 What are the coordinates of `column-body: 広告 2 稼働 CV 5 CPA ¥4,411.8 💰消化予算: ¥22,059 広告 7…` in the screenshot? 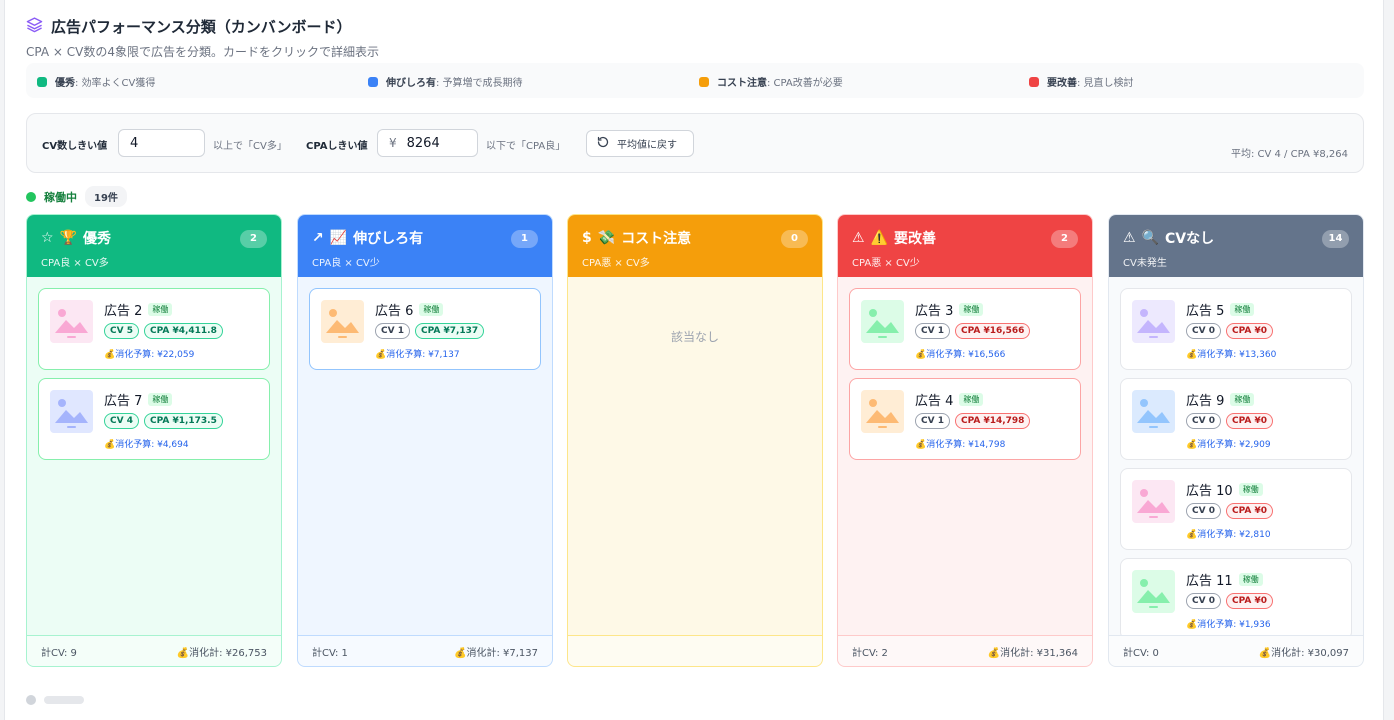 It's located at (154, 456).